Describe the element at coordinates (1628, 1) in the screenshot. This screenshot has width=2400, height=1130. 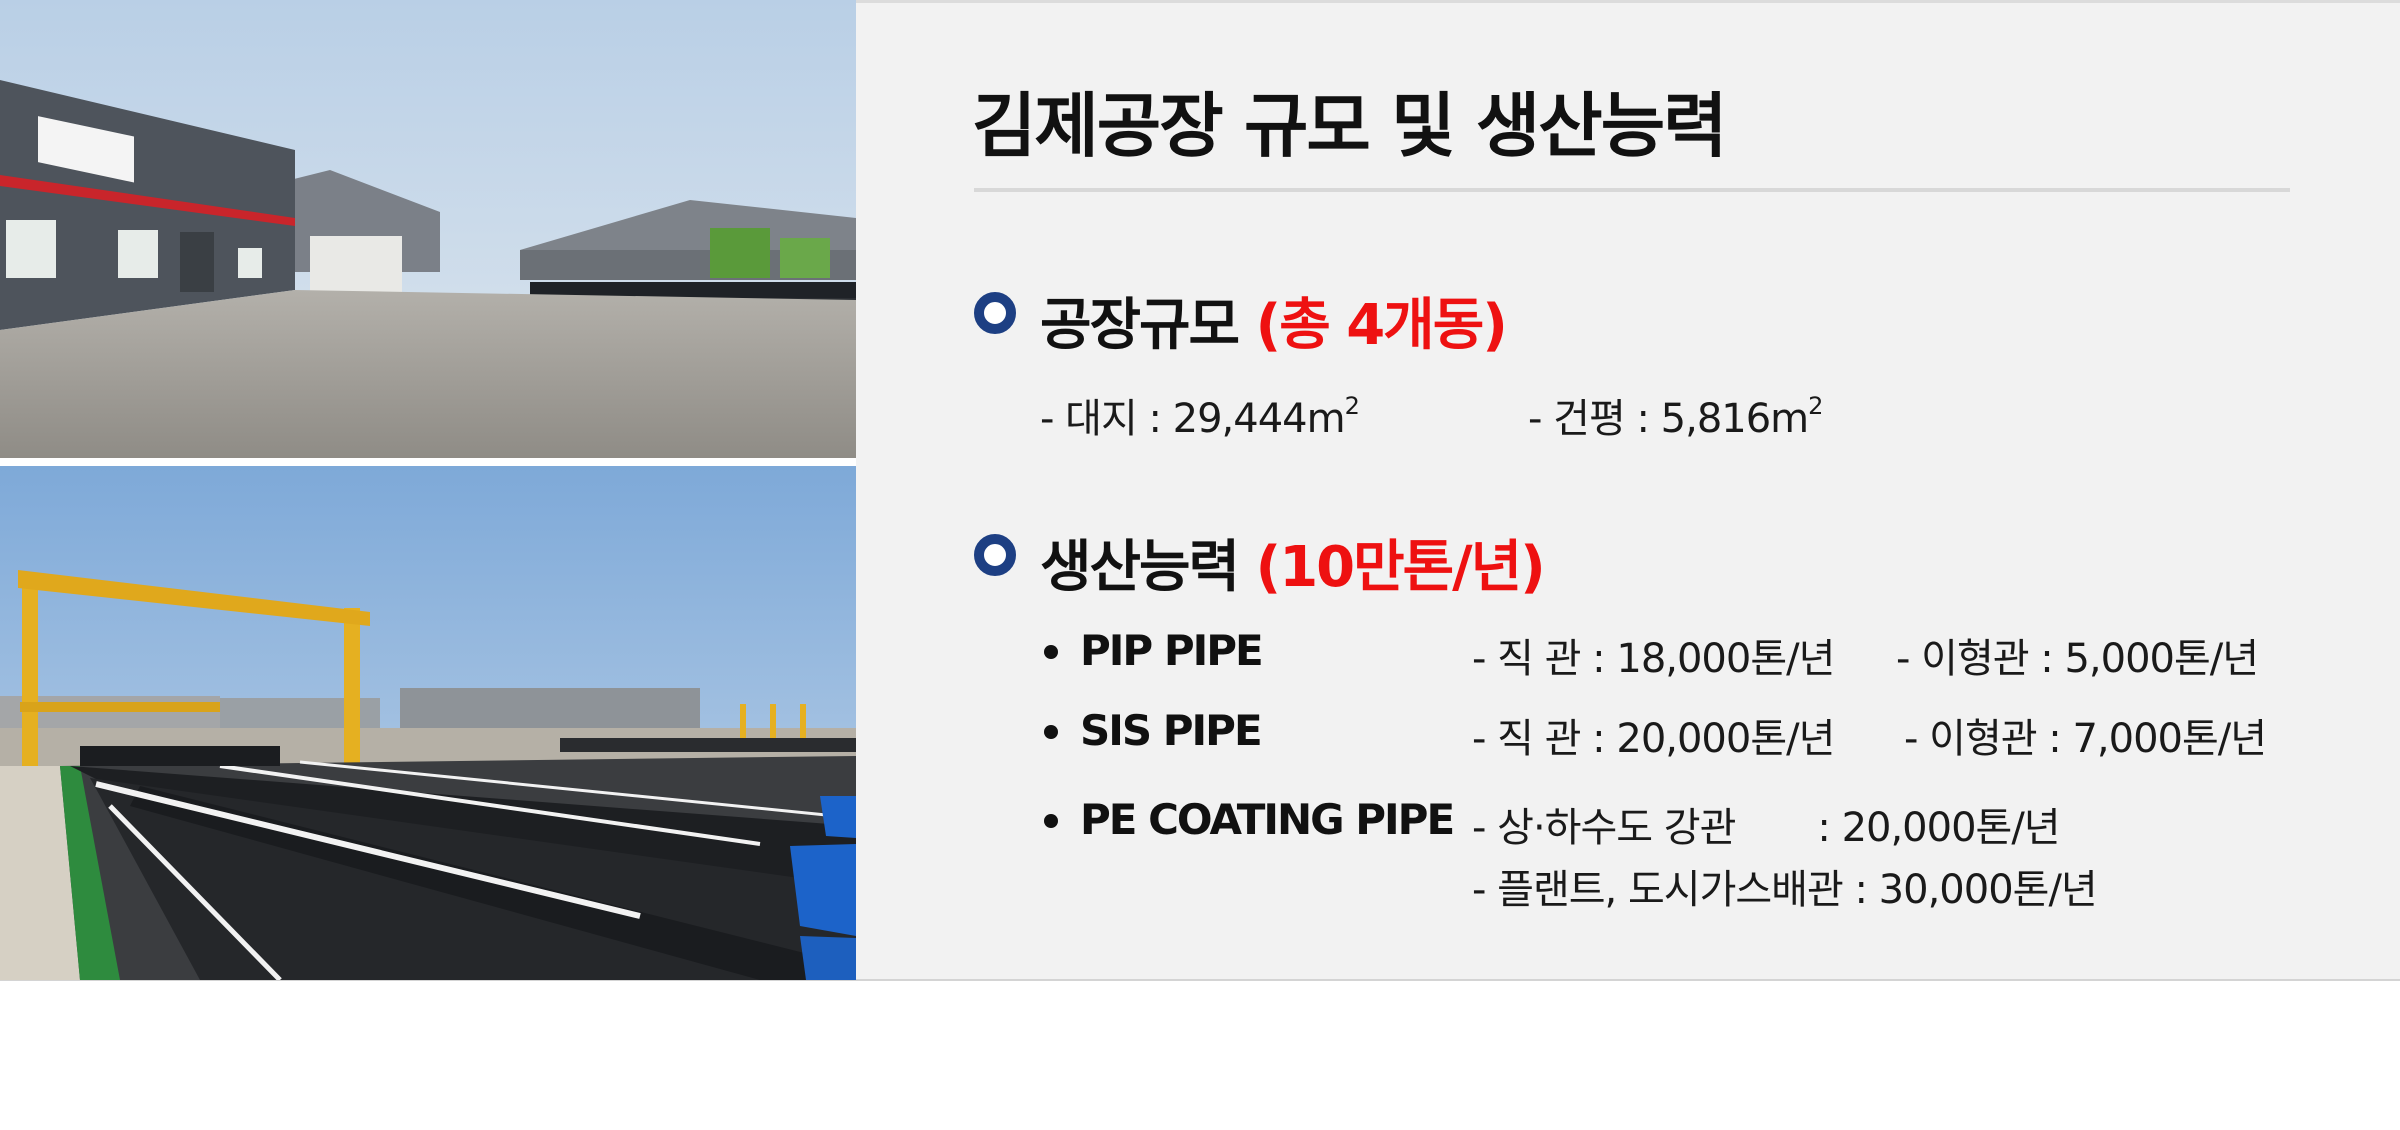
I see `top-divider` at that location.